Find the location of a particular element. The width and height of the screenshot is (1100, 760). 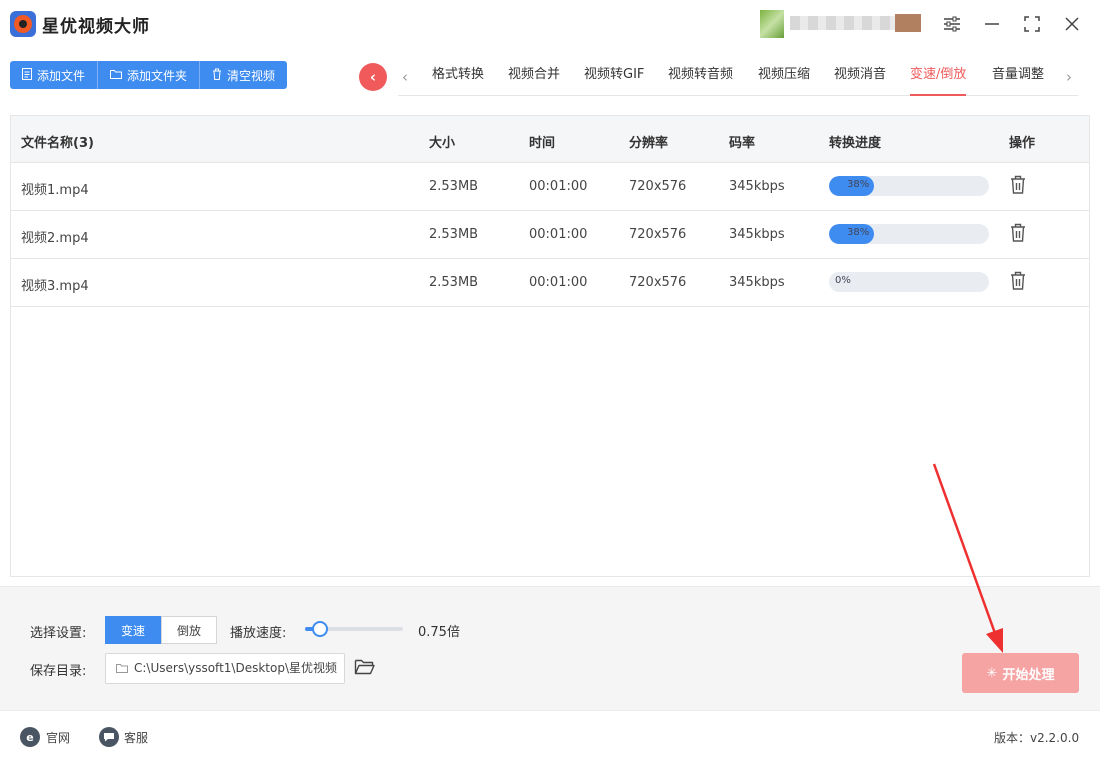

save-dir-label: 保存目录: is located at coordinates (58, 671).